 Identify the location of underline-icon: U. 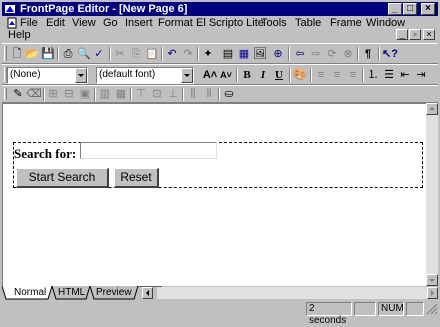
(279, 75).